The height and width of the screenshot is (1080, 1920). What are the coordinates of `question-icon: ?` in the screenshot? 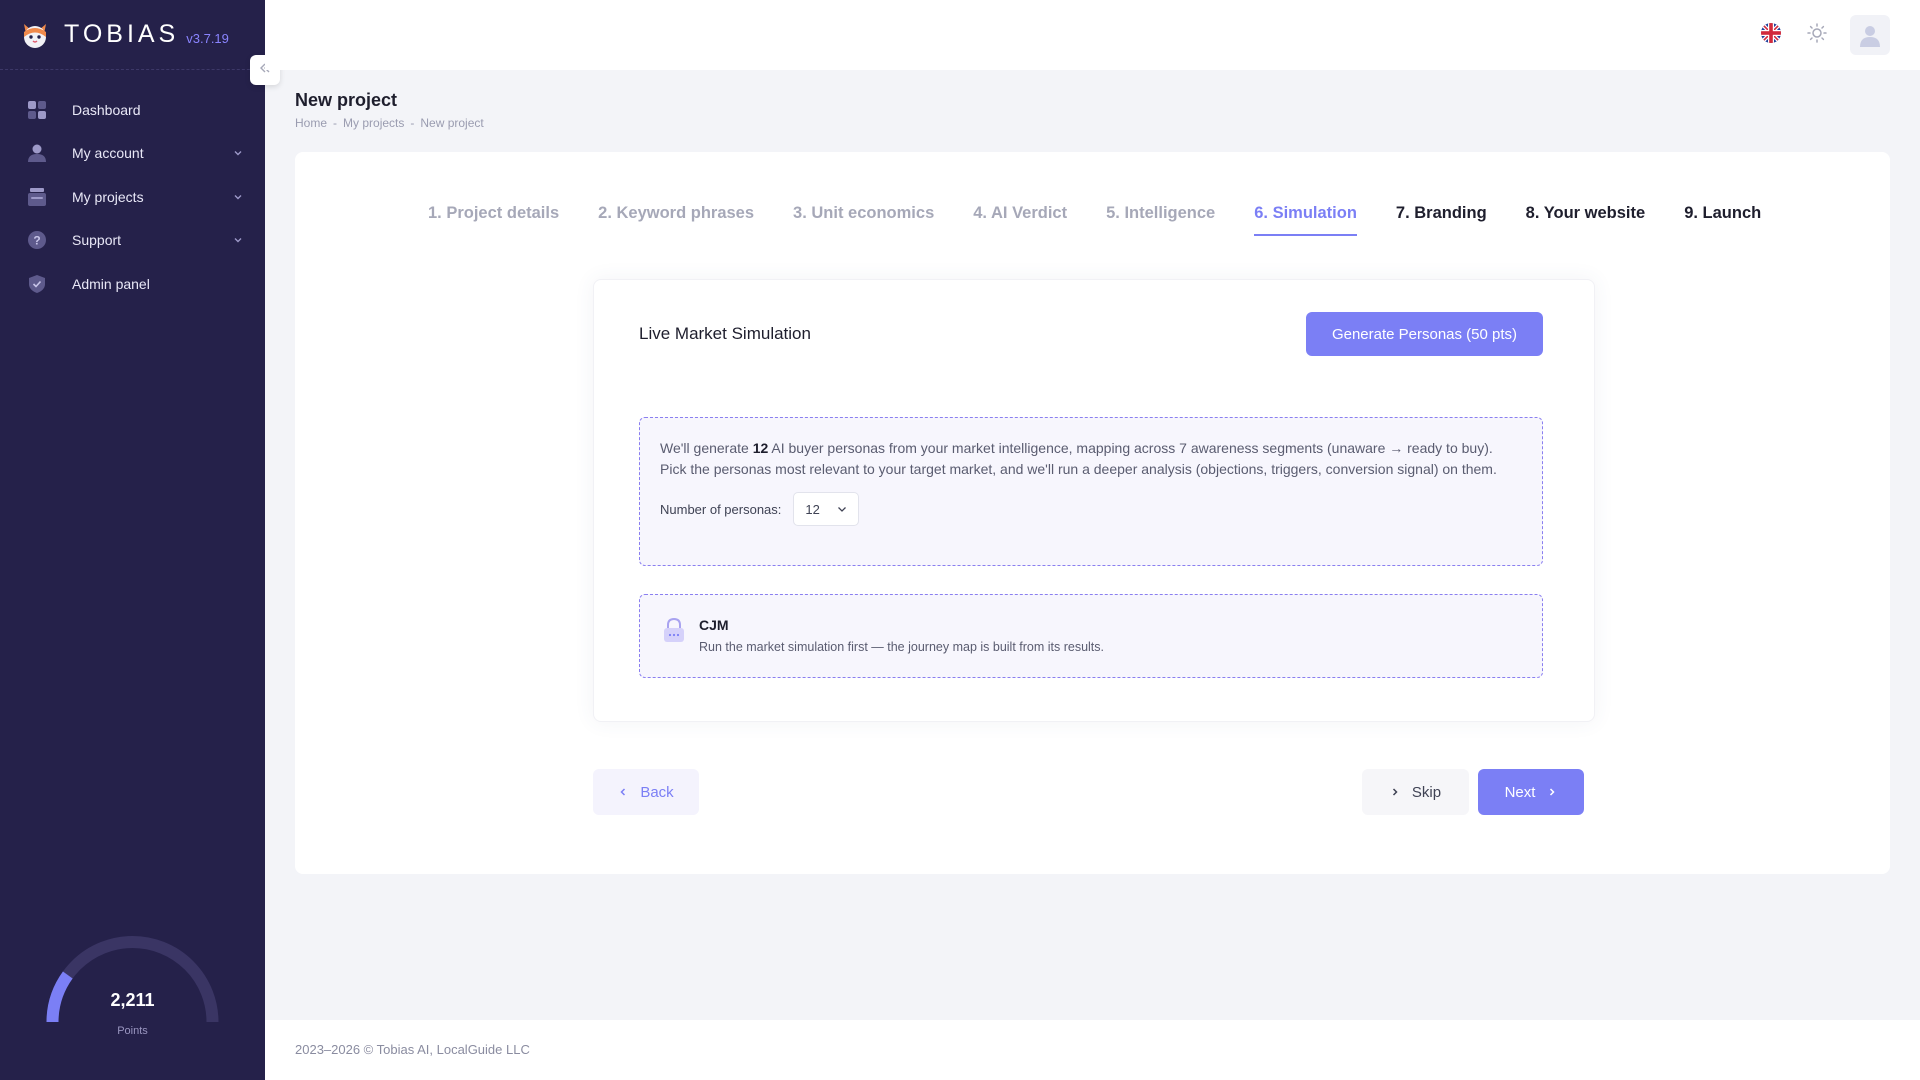 It's located at (37, 240).